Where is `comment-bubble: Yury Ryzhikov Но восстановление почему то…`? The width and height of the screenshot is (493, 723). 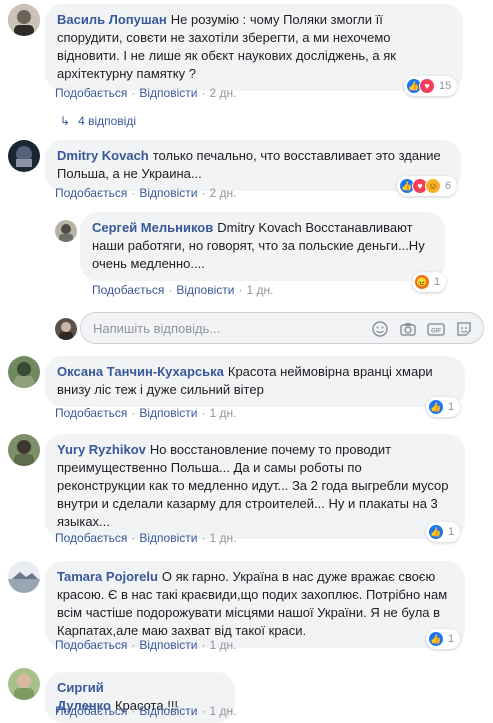
comment-bubble: Yury Ryzhikov Но восстановление почему то… is located at coordinates (255, 486).